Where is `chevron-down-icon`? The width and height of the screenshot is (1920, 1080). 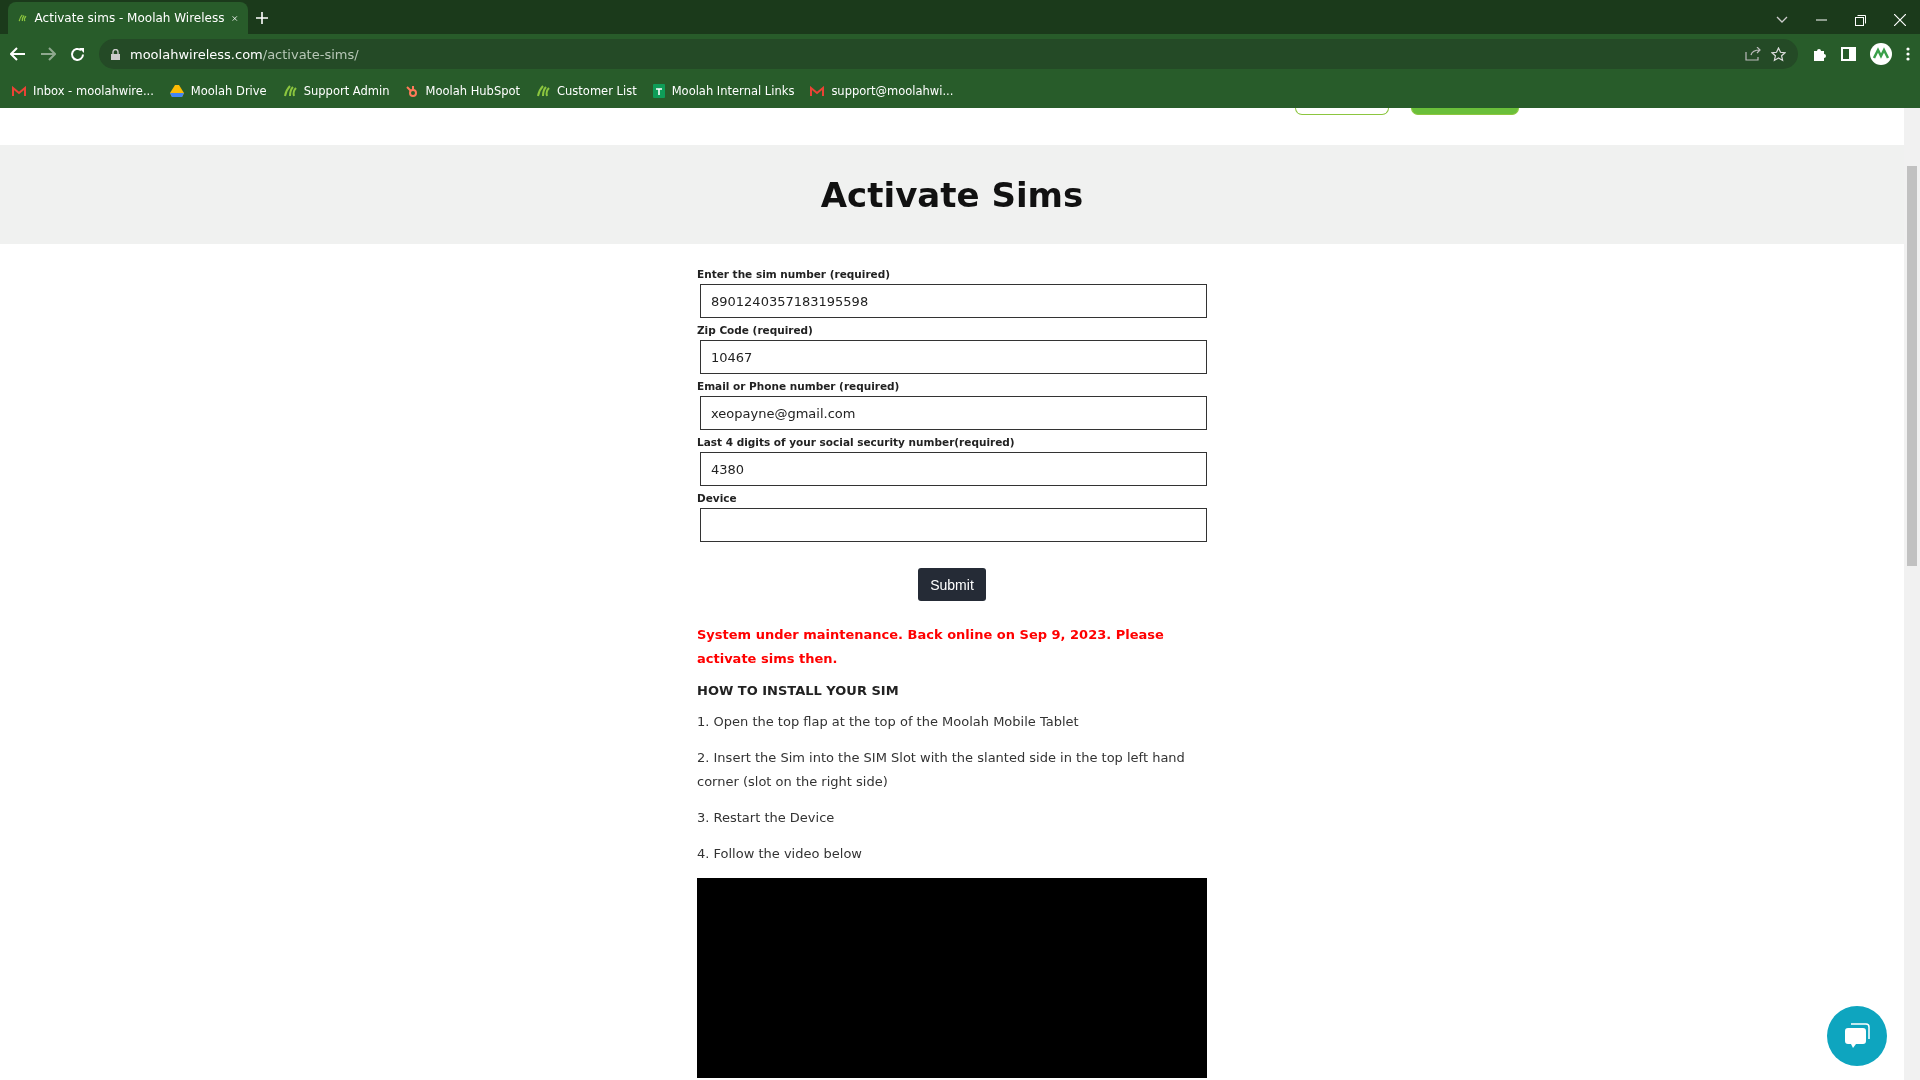
chevron-down-icon is located at coordinates (1782, 20).